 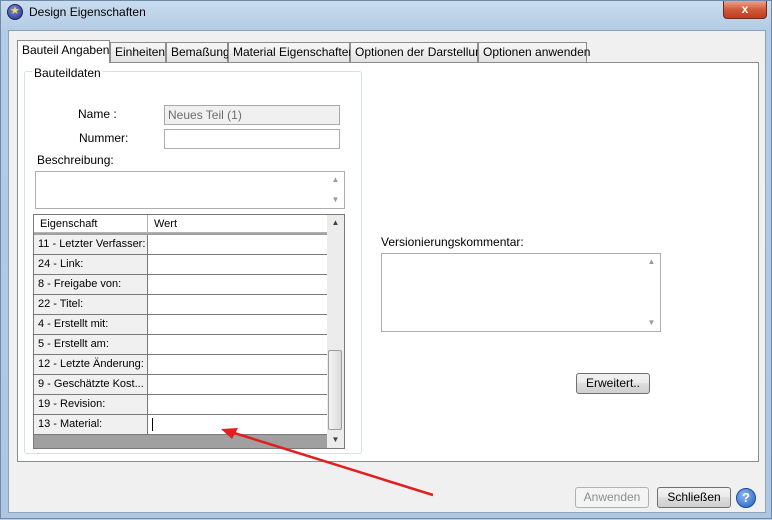 What do you see at coordinates (63, 51) in the screenshot?
I see `tab-bauteil-angaben: Bauteil Angaben` at bounding box center [63, 51].